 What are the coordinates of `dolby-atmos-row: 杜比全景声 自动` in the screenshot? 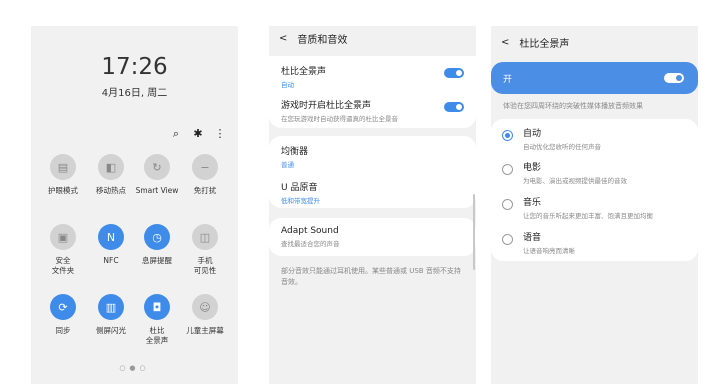 It's located at (372, 76).